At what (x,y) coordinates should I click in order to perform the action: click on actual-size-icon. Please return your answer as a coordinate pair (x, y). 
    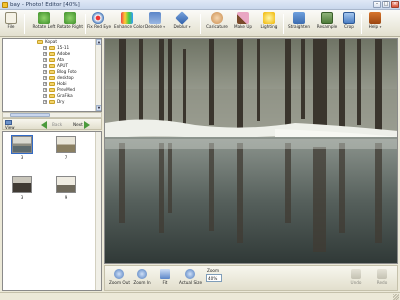
    Looking at the image, I should click on (190, 274).